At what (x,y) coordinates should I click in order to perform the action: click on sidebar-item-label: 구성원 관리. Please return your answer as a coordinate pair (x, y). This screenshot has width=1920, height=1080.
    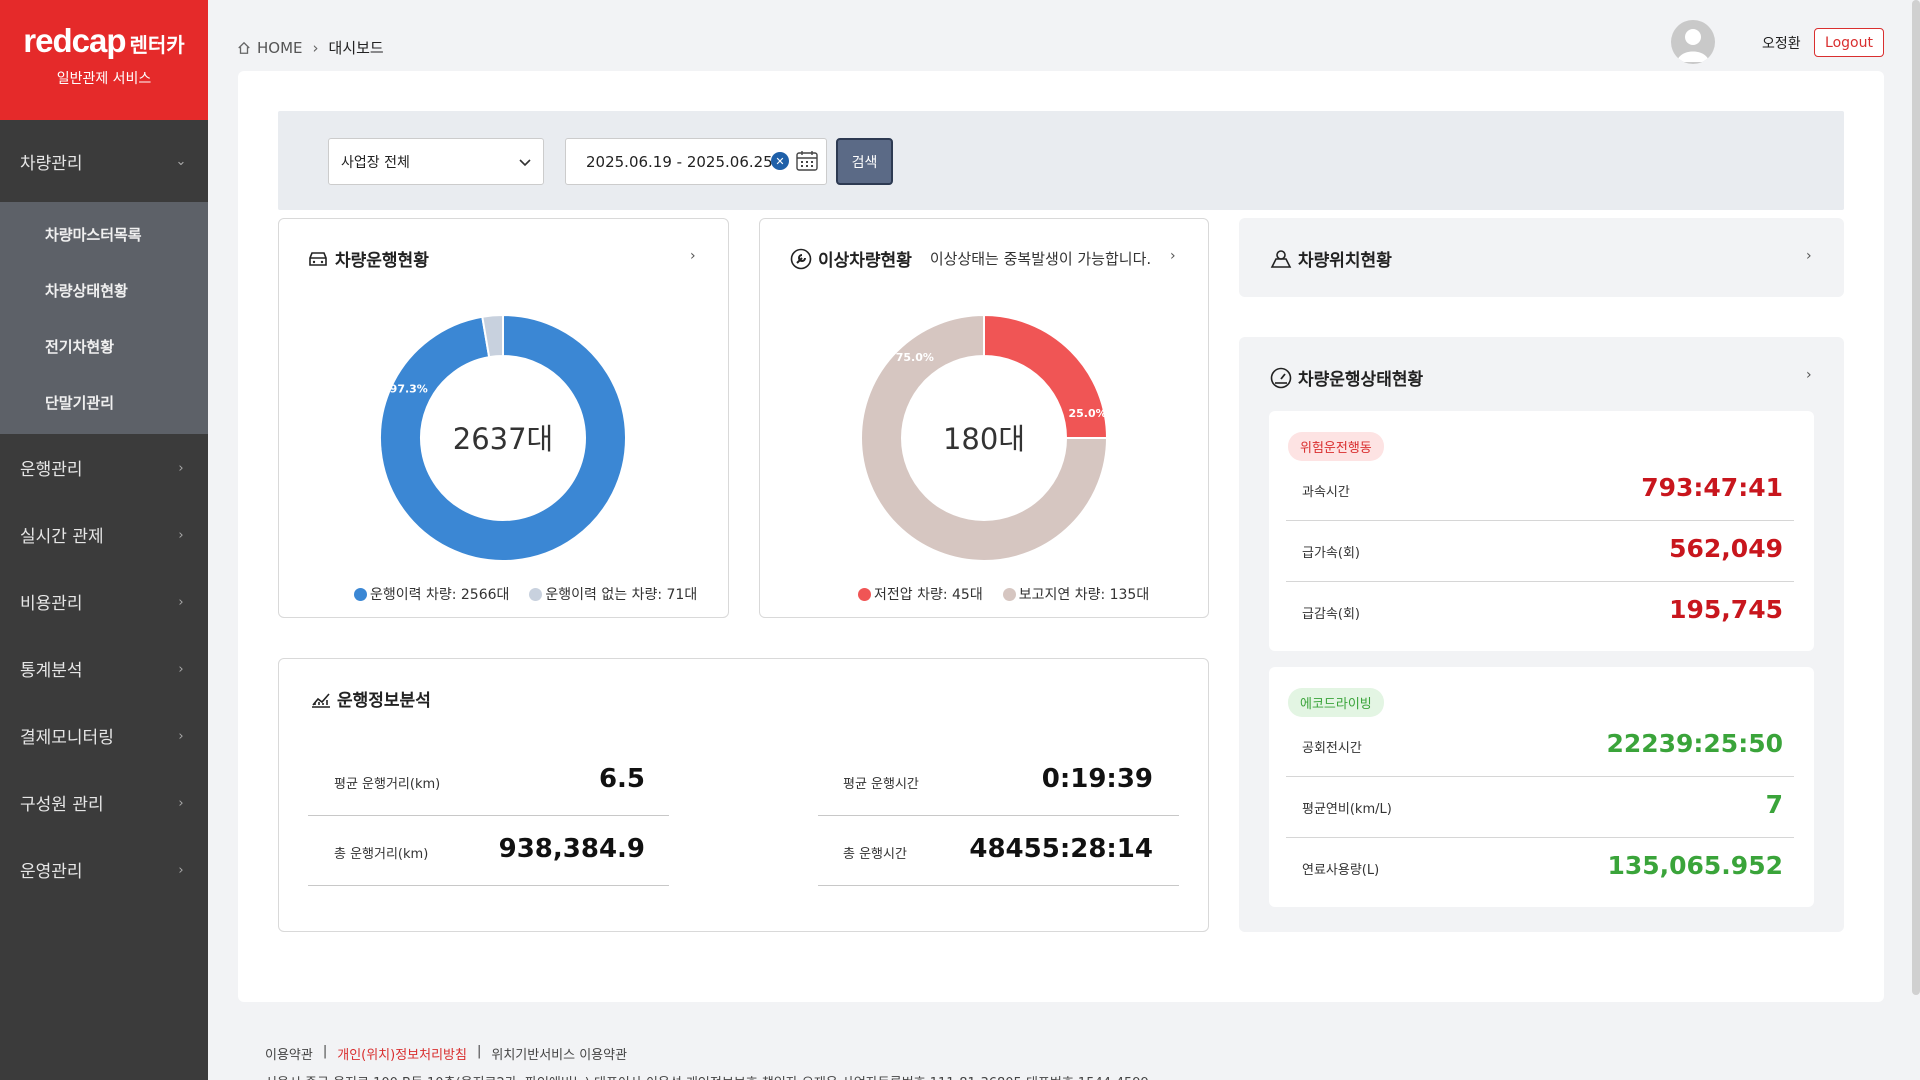
    Looking at the image, I should click on (62, 805).